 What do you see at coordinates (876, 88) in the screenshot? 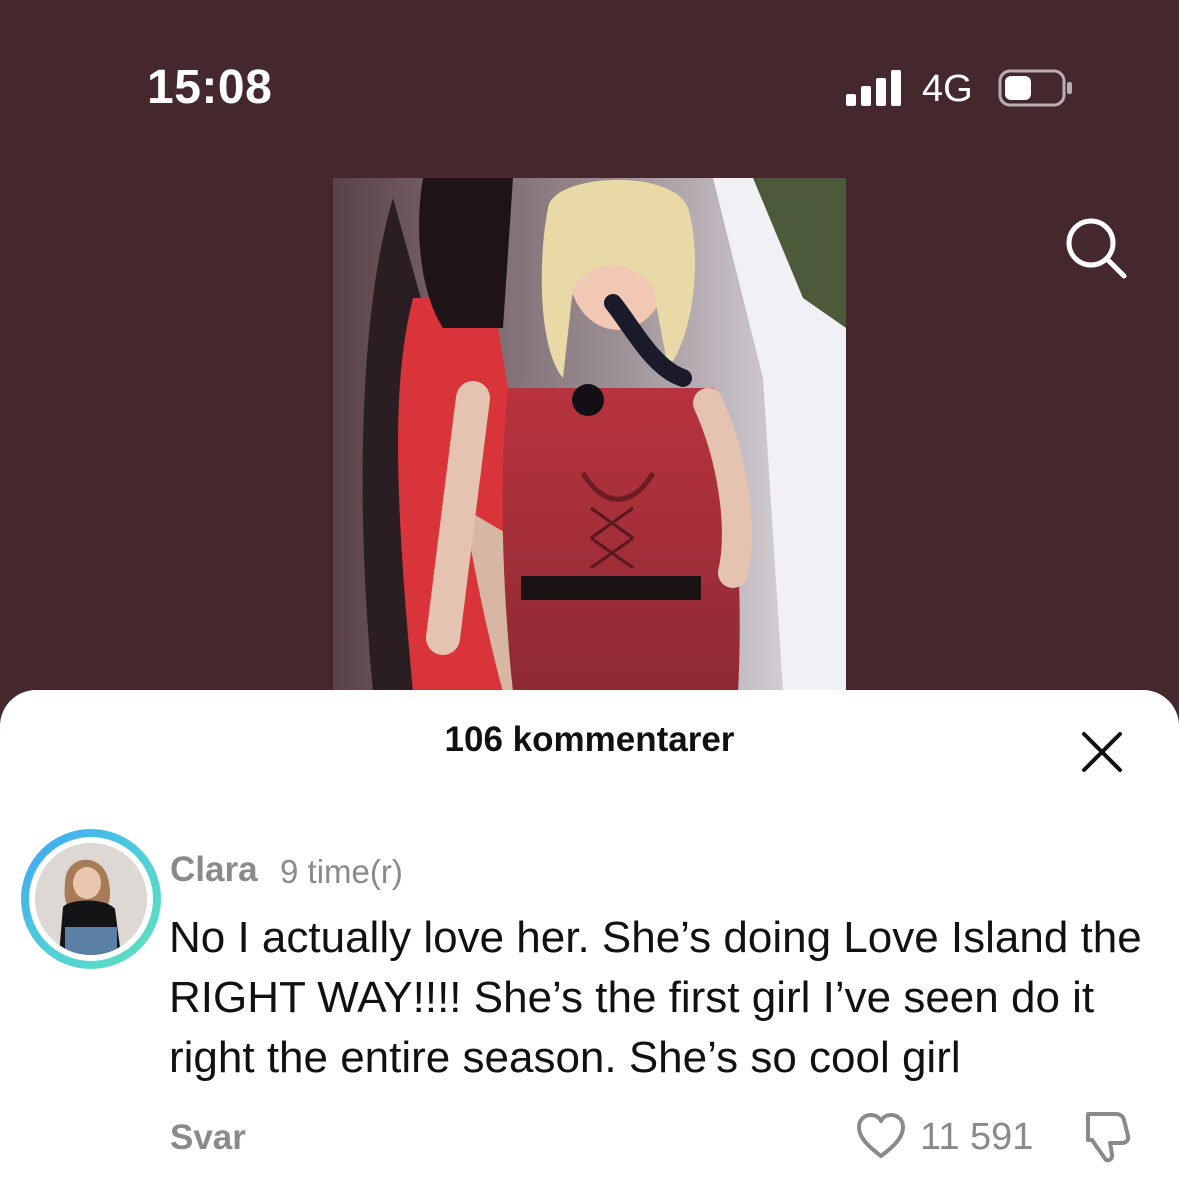
I see `signal-icon` at bounding box center [876, 88].